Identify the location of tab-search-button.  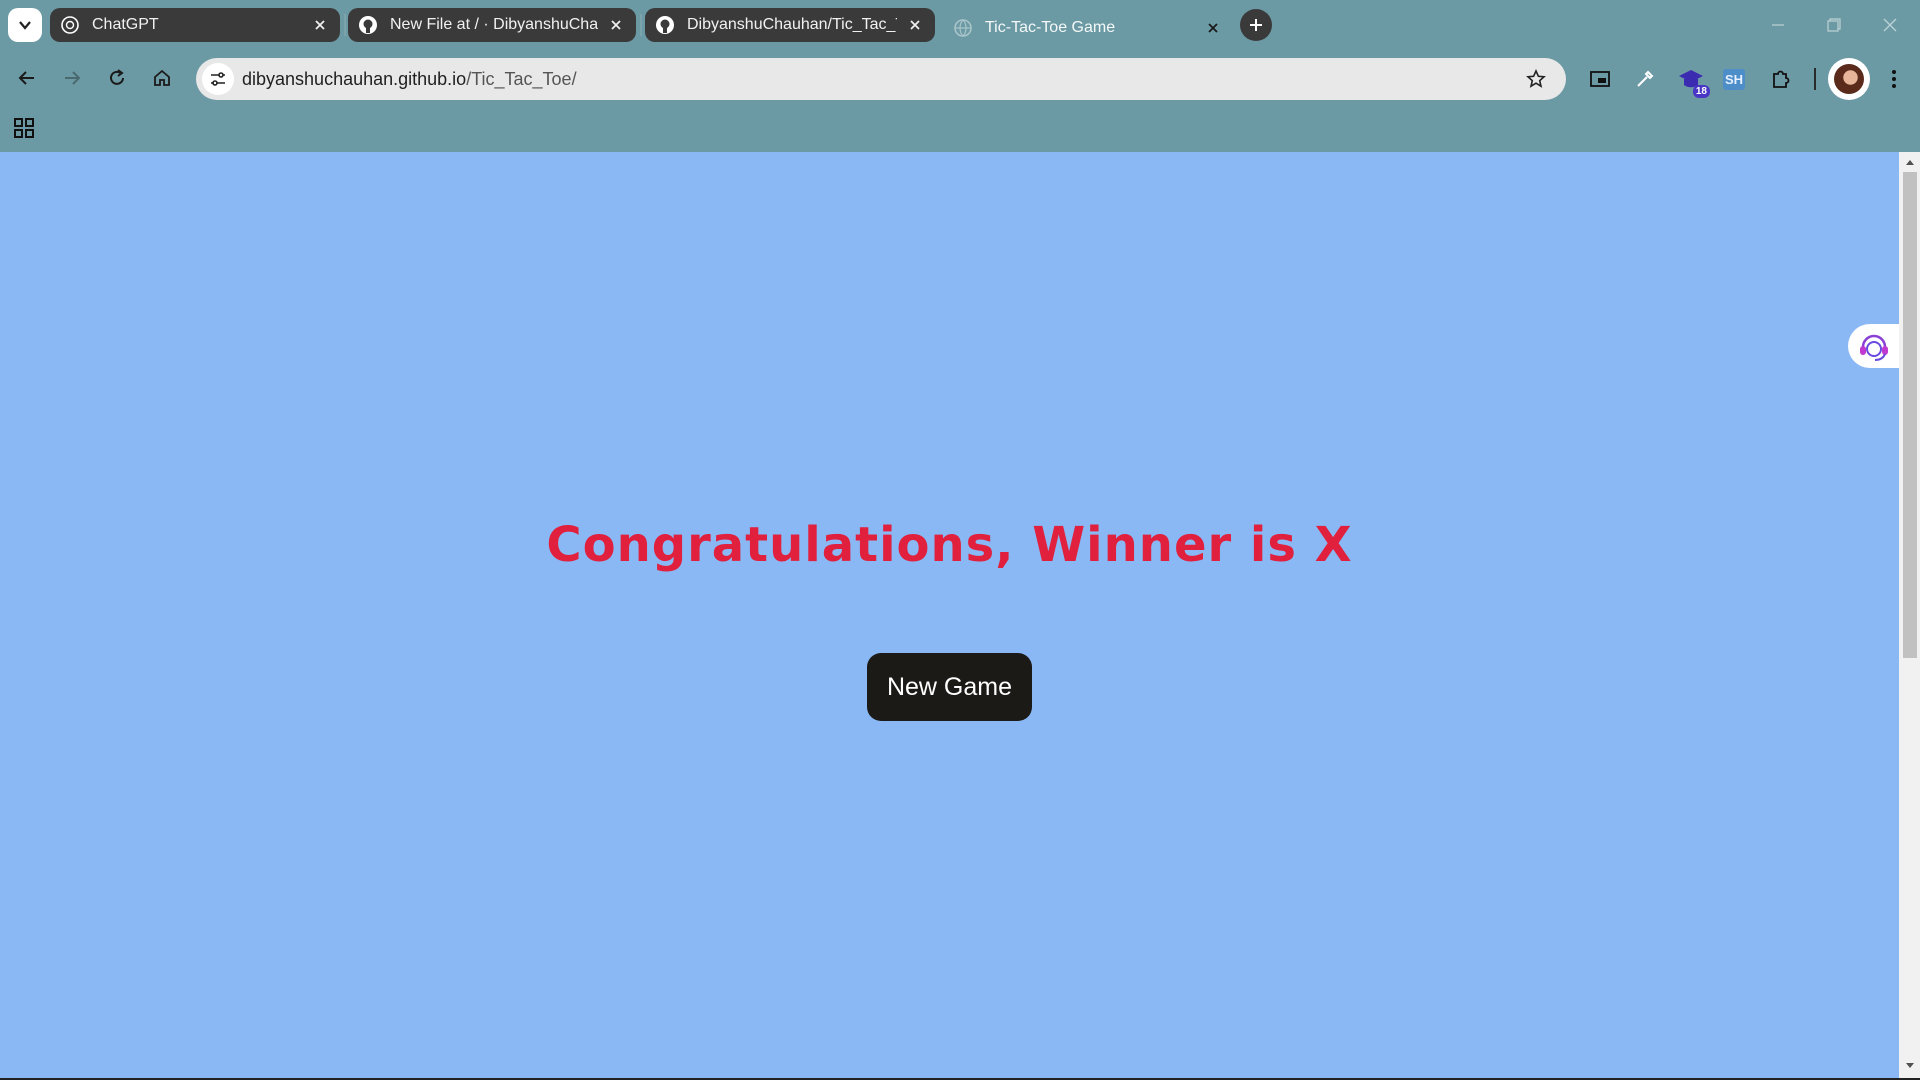
(25, 25).